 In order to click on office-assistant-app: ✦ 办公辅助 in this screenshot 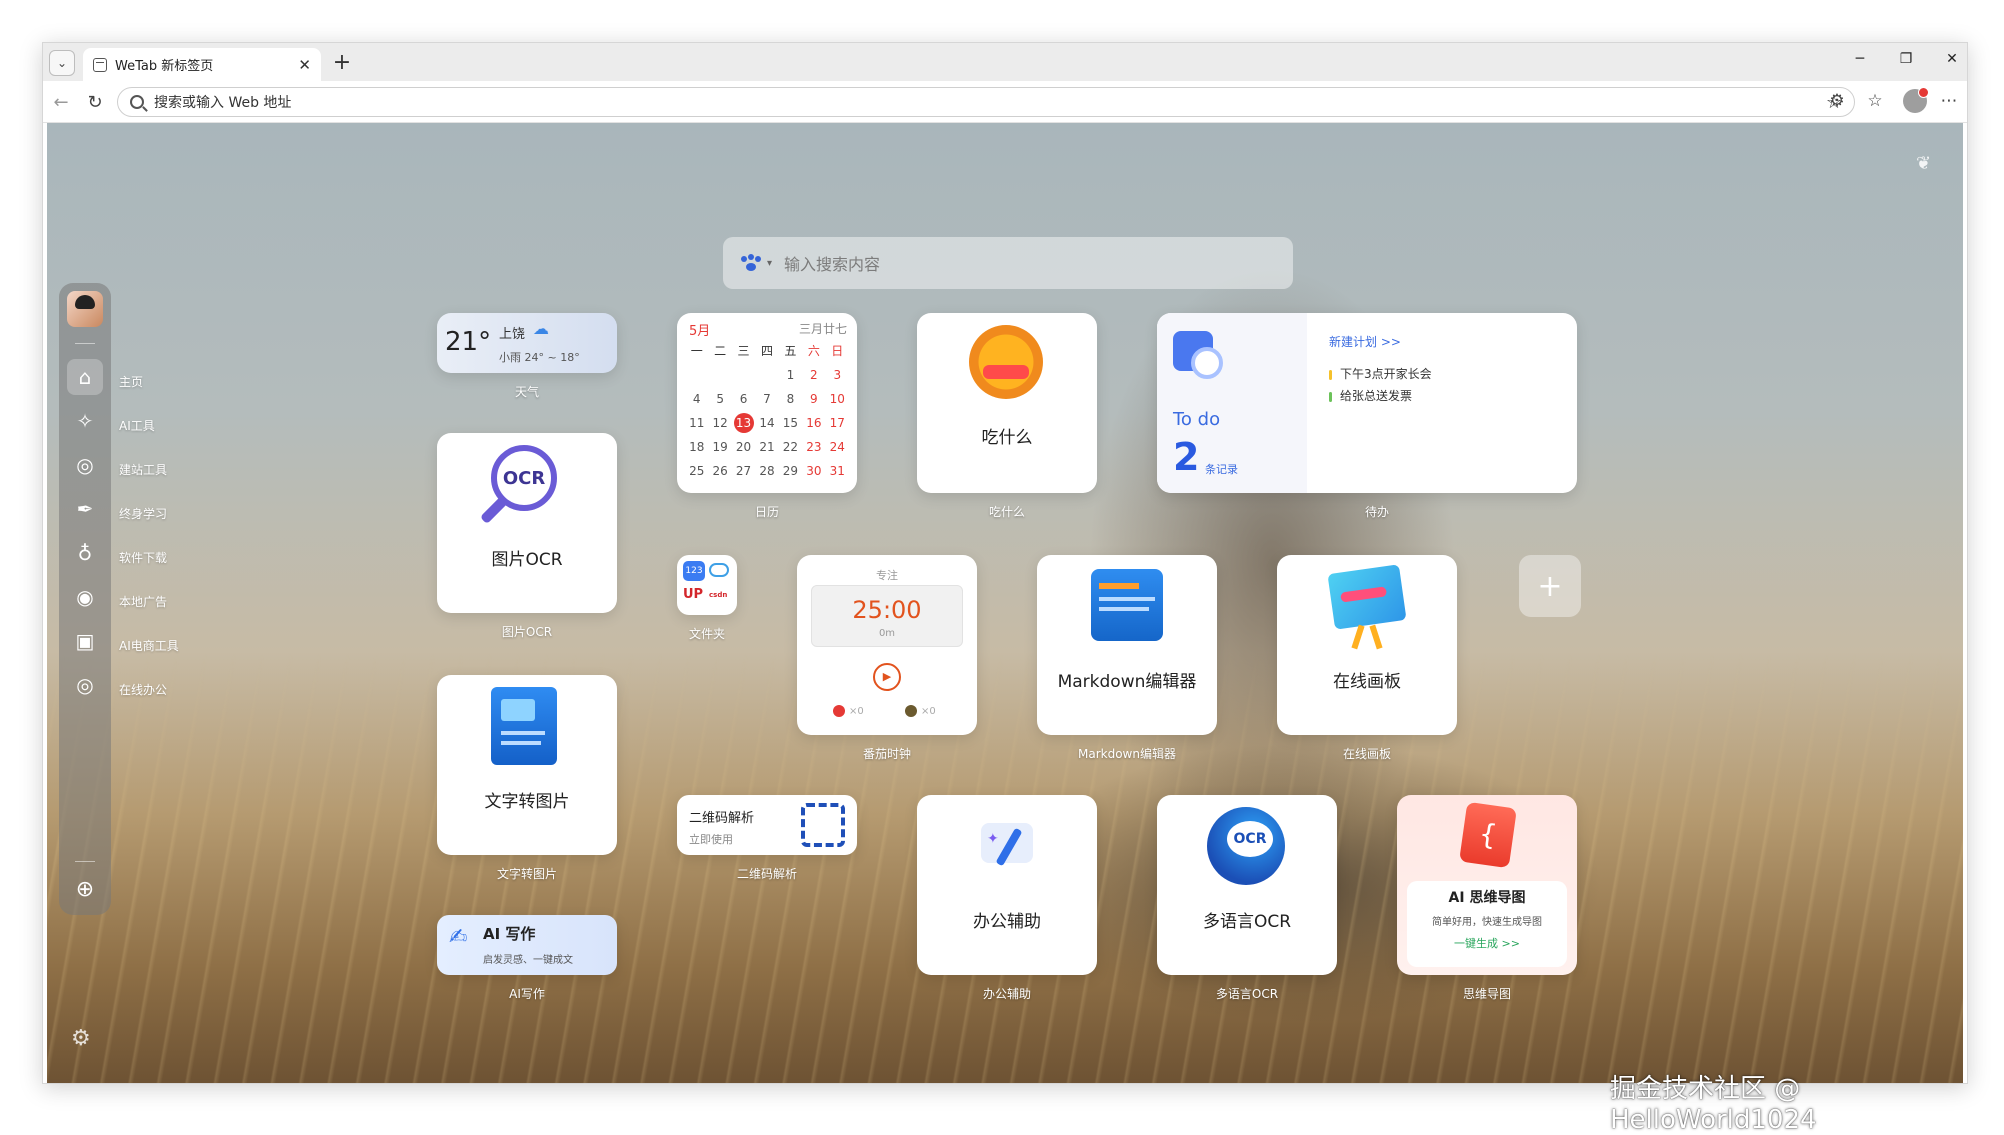, I will do `click(1007, 885)`.